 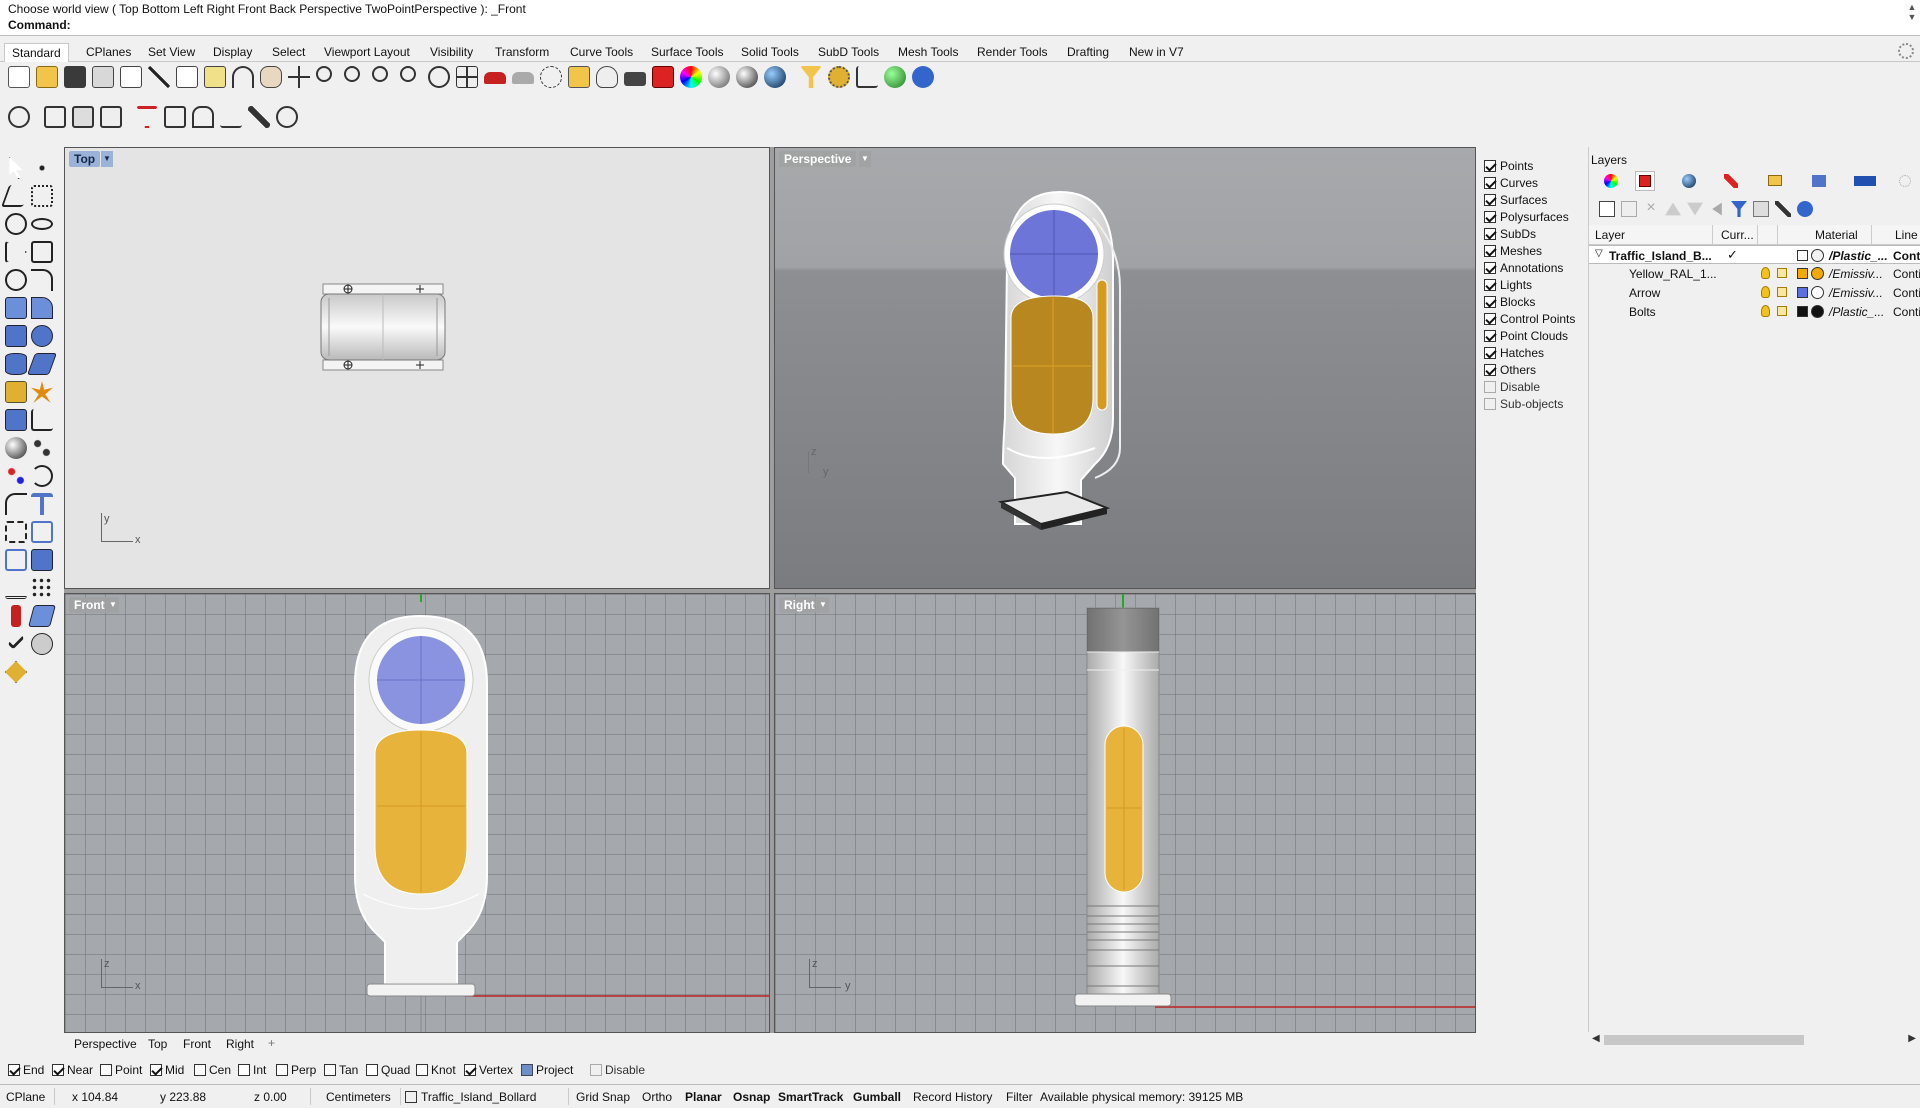 I want to click on gear-icon, so click(x=1906, y=51).